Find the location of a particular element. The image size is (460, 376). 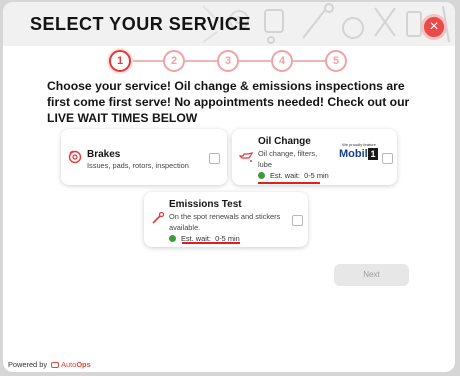

brand-auto: Auto is located at coordinates (69, 364).